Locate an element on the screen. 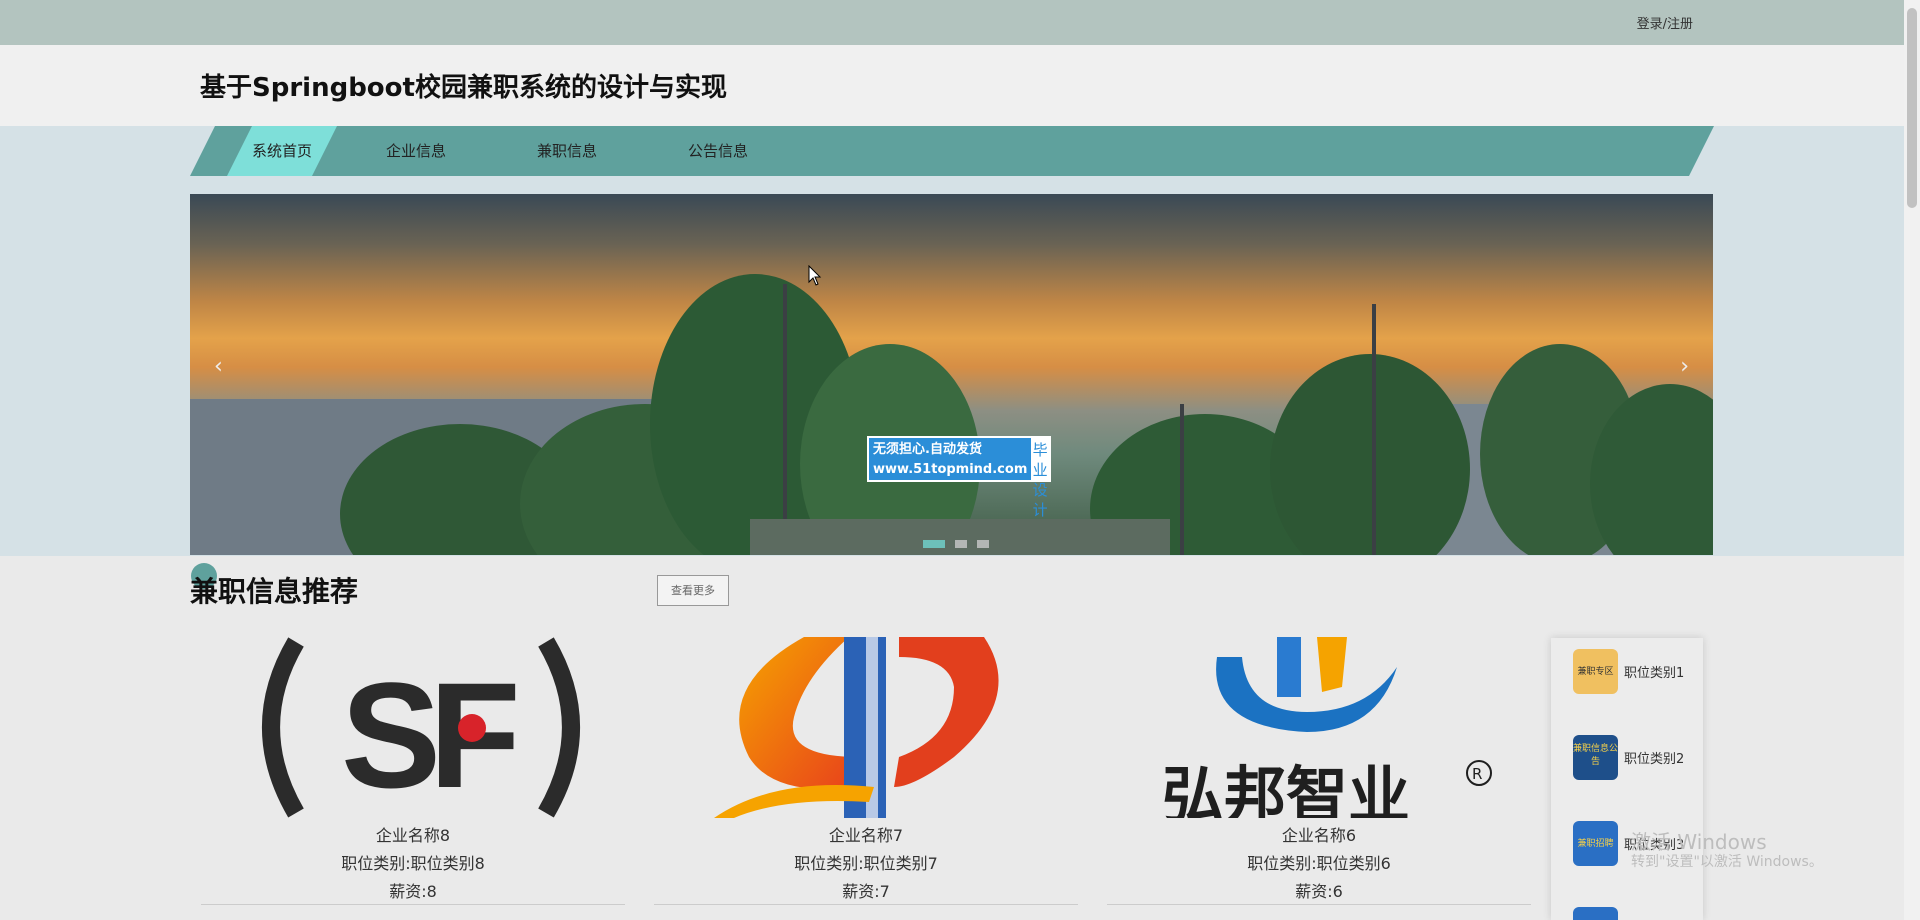 The height and width of the screenshot is (920, 1920). sidebar-item-category-1: 兼职专区 职位类别1 is located at coordinates (1638, 671).